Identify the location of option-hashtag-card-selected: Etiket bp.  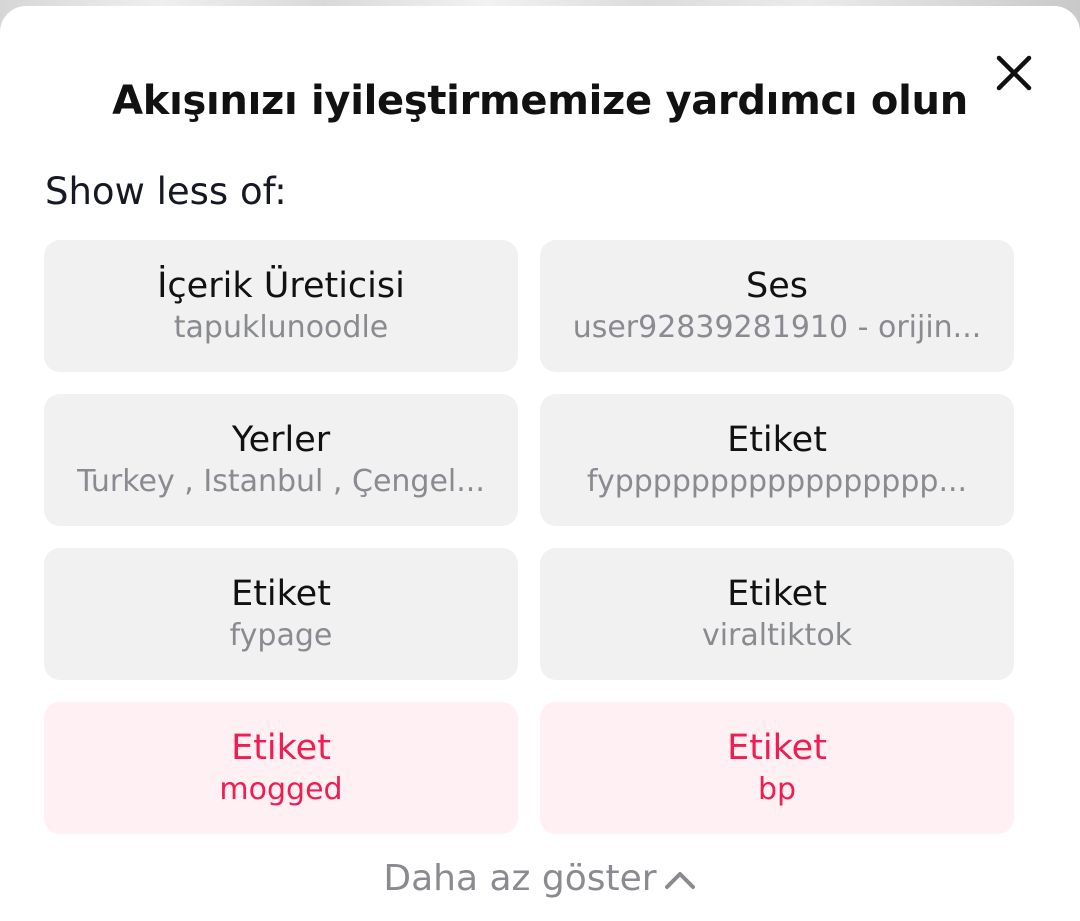
(777, 768).